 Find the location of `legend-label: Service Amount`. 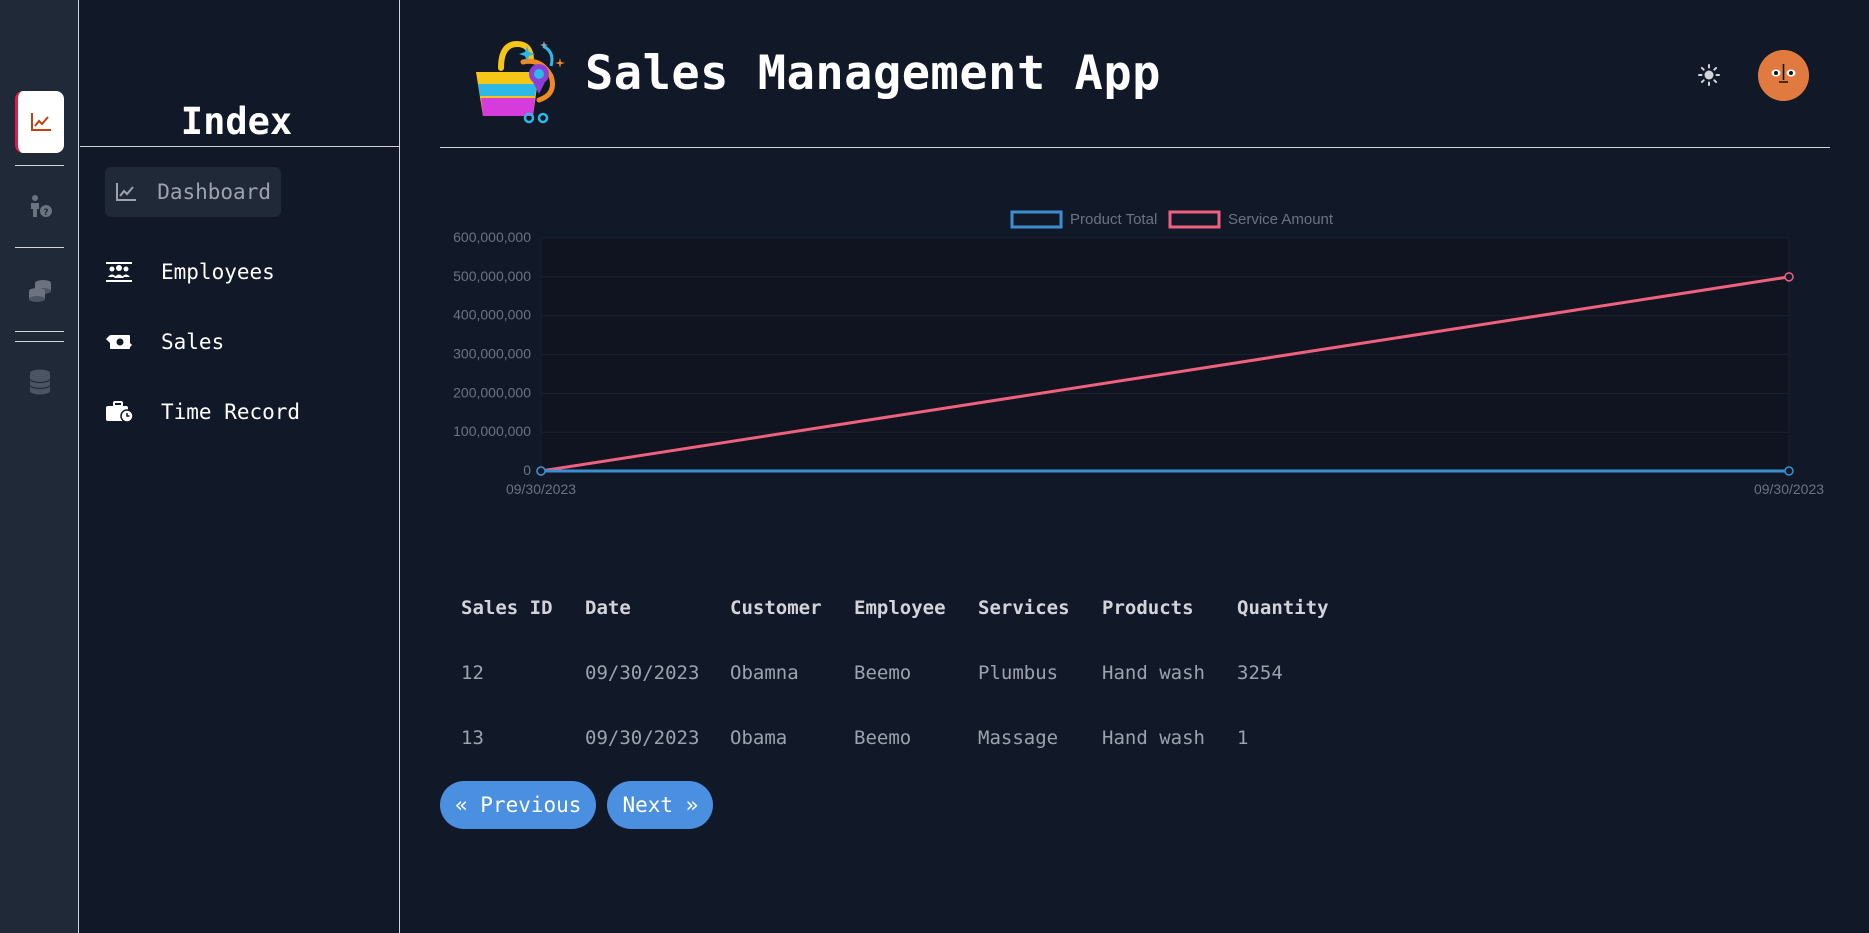

legend-label: Service Amount is located at coordinates (1281, 219).